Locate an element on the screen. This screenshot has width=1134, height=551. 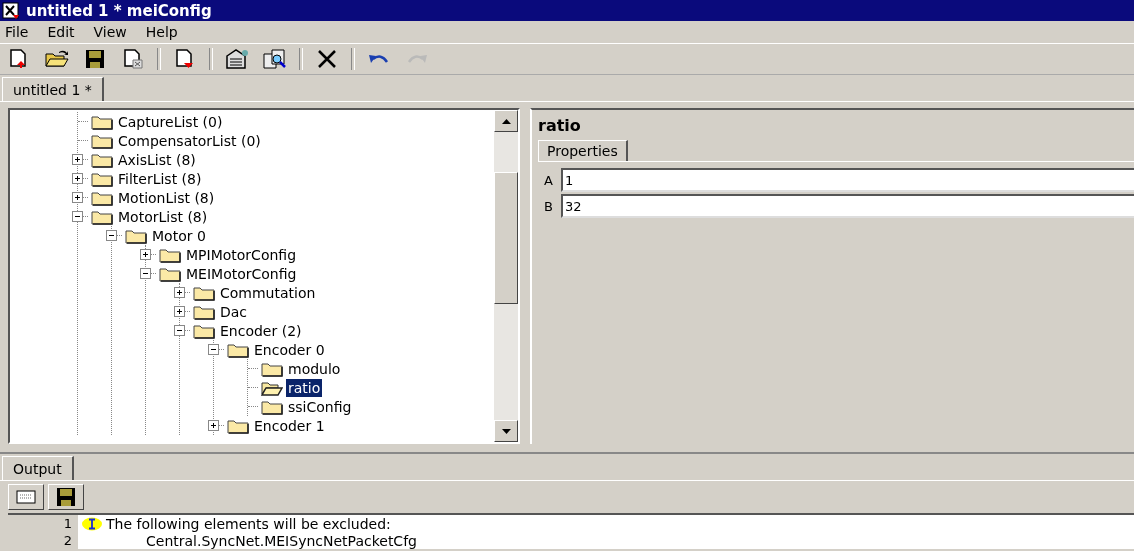
scroll-bar is located at coordinates (506, 276).